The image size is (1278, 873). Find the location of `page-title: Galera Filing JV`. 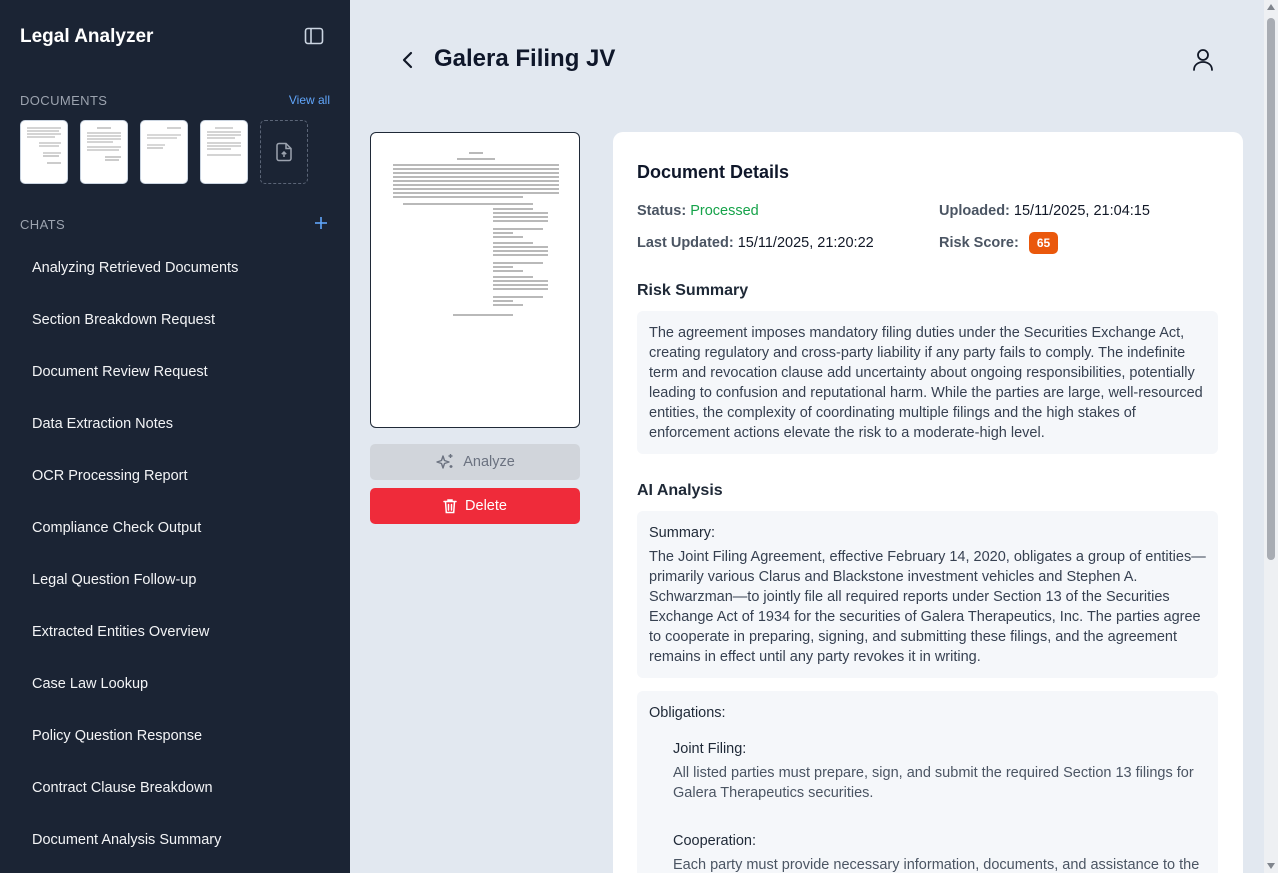

page-title: Galera Filing JV is located at coordinates (525, 58).